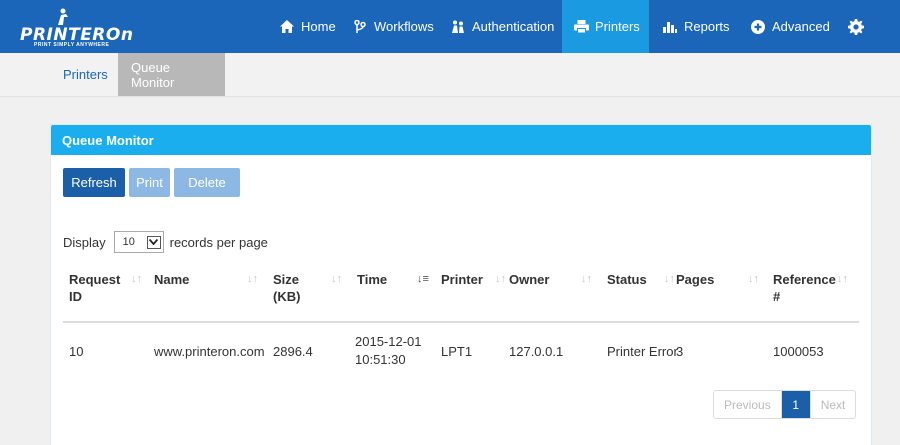 The width and height of the screenshot is (900, 445). Describe the element at coordinates (748, 404) in the screenshot. I see `previous-page-button: Previous` at that location.